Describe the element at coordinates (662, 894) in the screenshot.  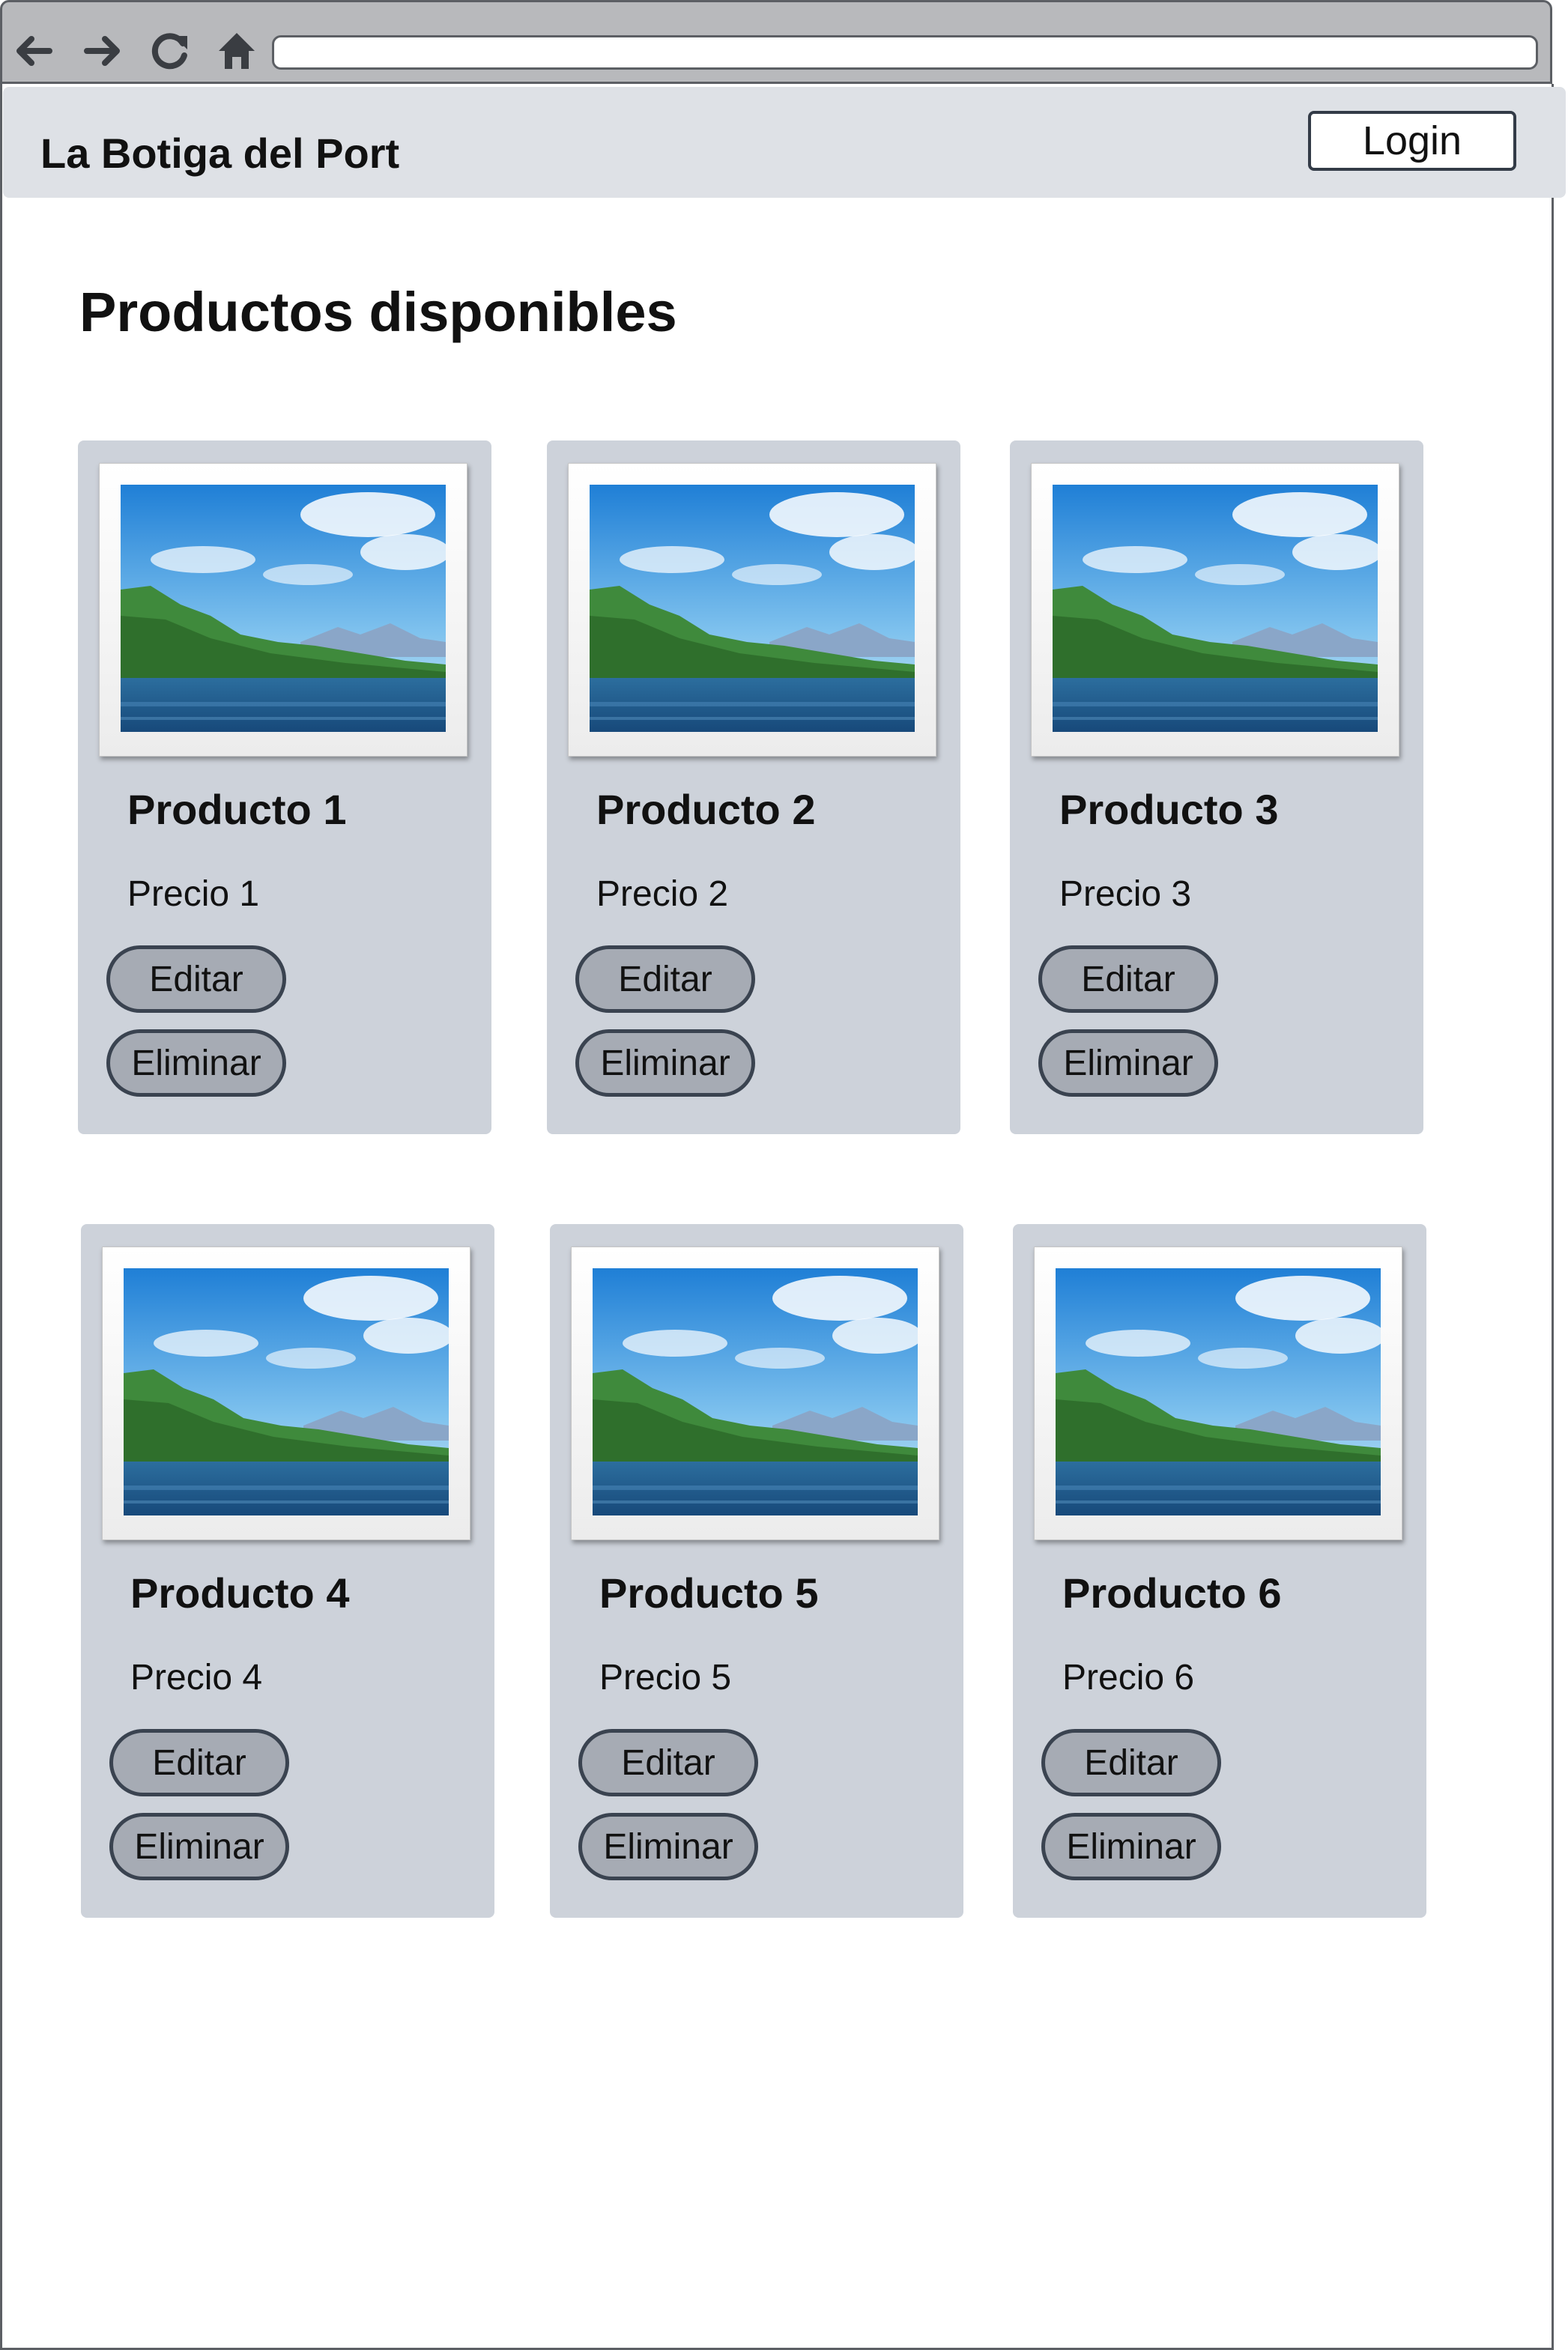
I see `product-price: Precio 2` at that location.